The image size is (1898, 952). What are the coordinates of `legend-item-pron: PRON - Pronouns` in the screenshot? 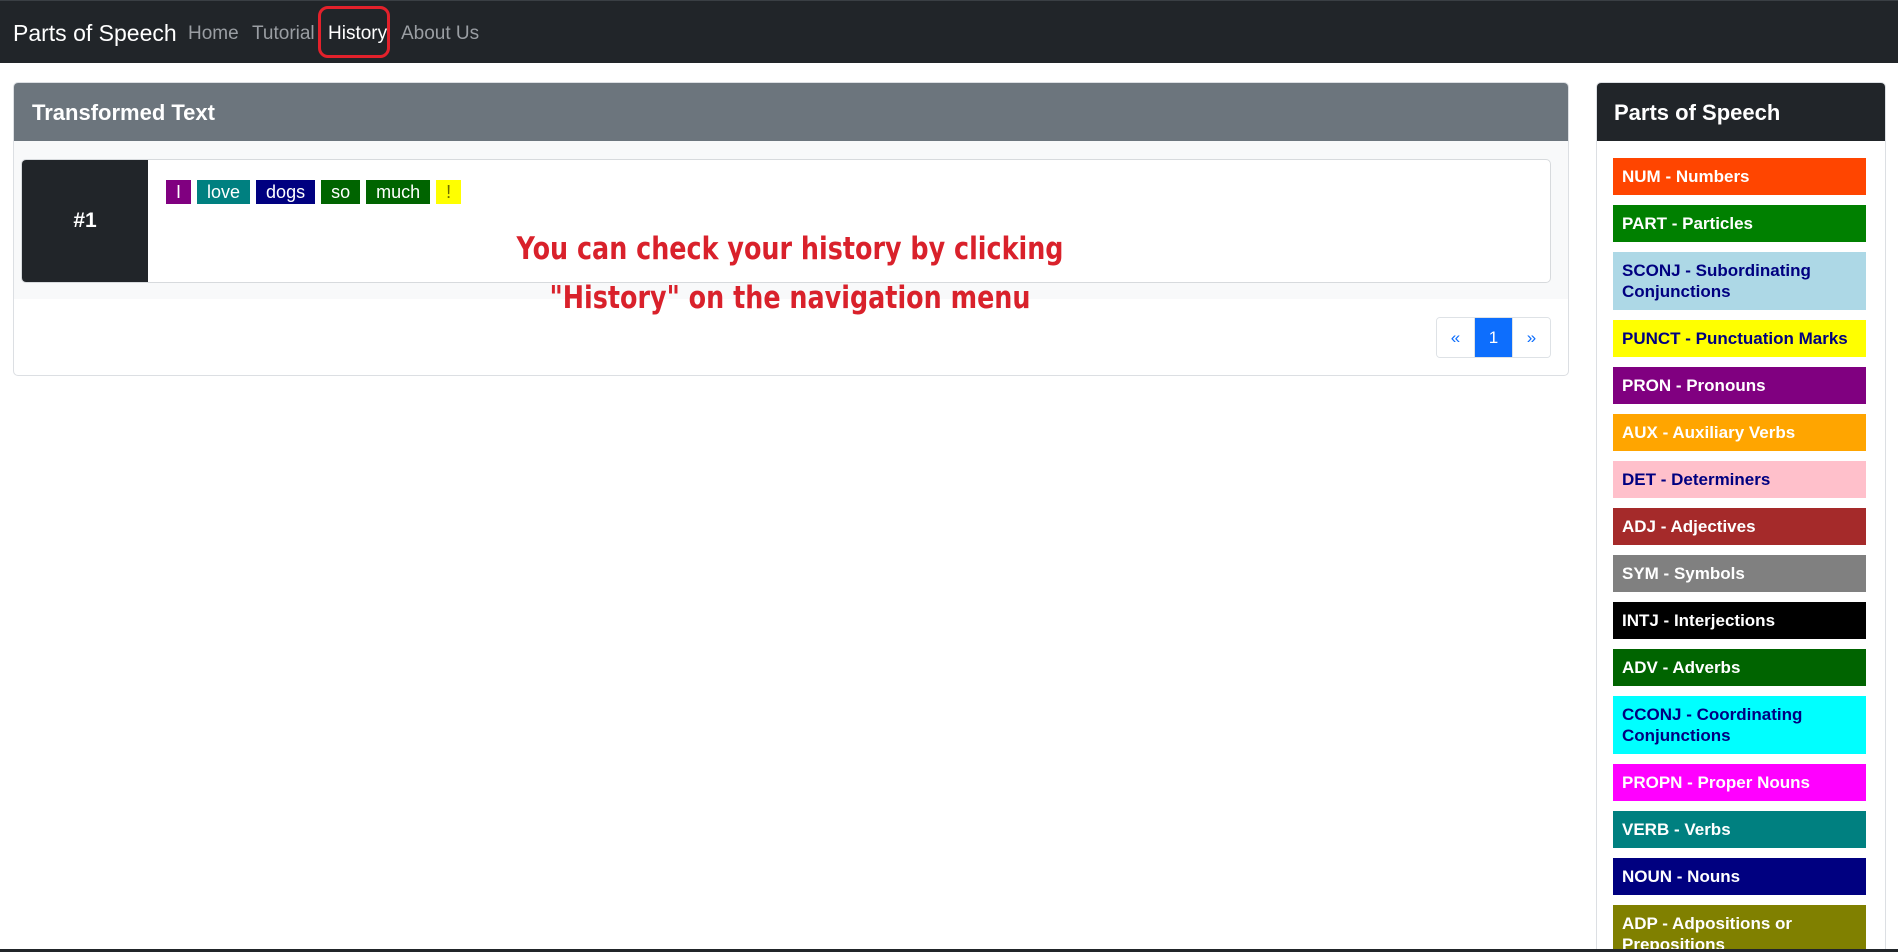 It's located at (1739, 385).